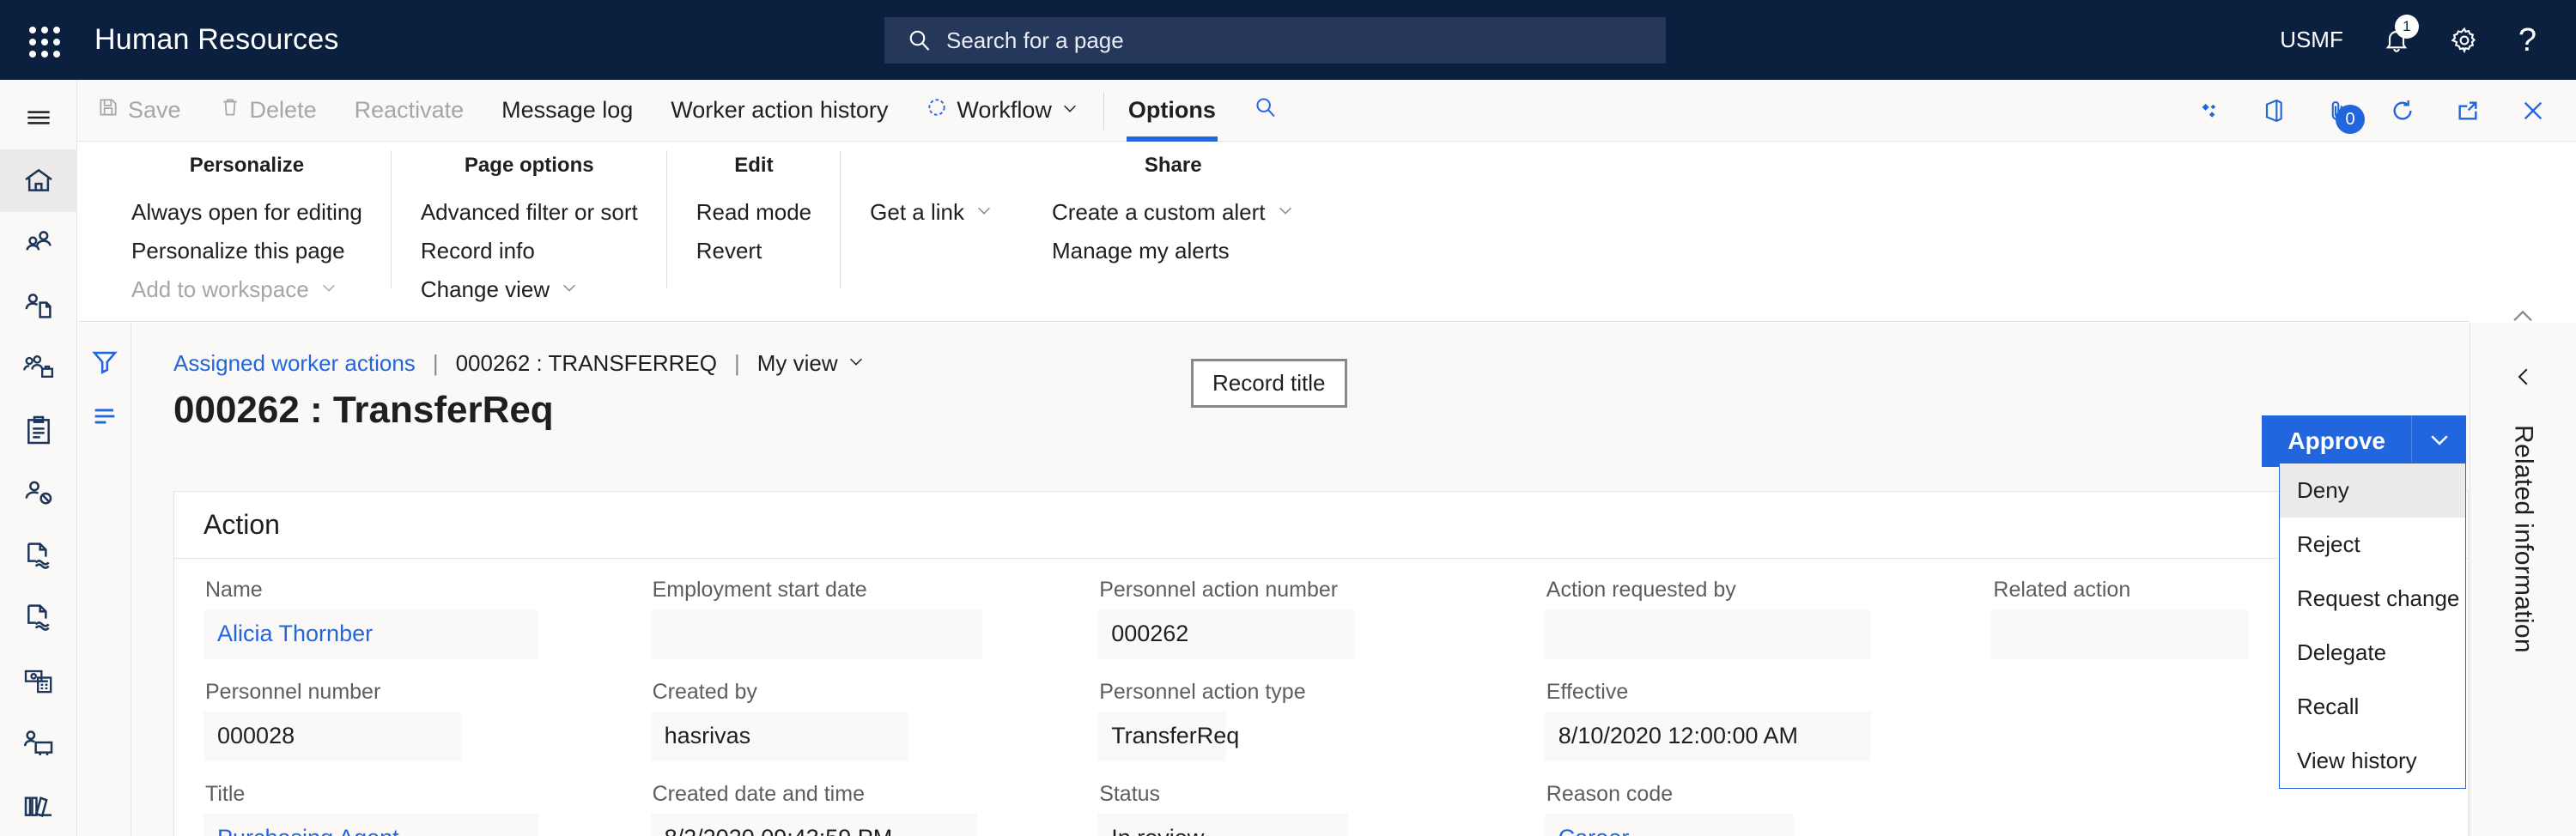 This screenshot has height=836, width=2576. I want to click on field-action-requested-by: Action requested by, so click(1768, 629).